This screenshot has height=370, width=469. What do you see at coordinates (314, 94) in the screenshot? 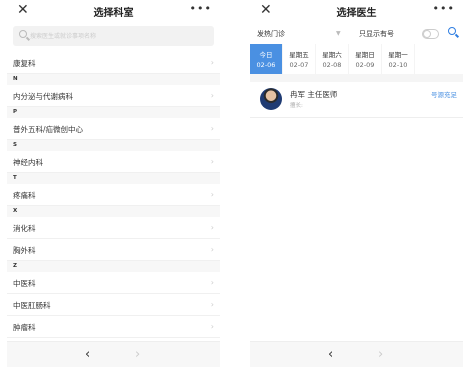
I see `doctor-name: 冉军 主任医师` at bounding box center [314, 94].